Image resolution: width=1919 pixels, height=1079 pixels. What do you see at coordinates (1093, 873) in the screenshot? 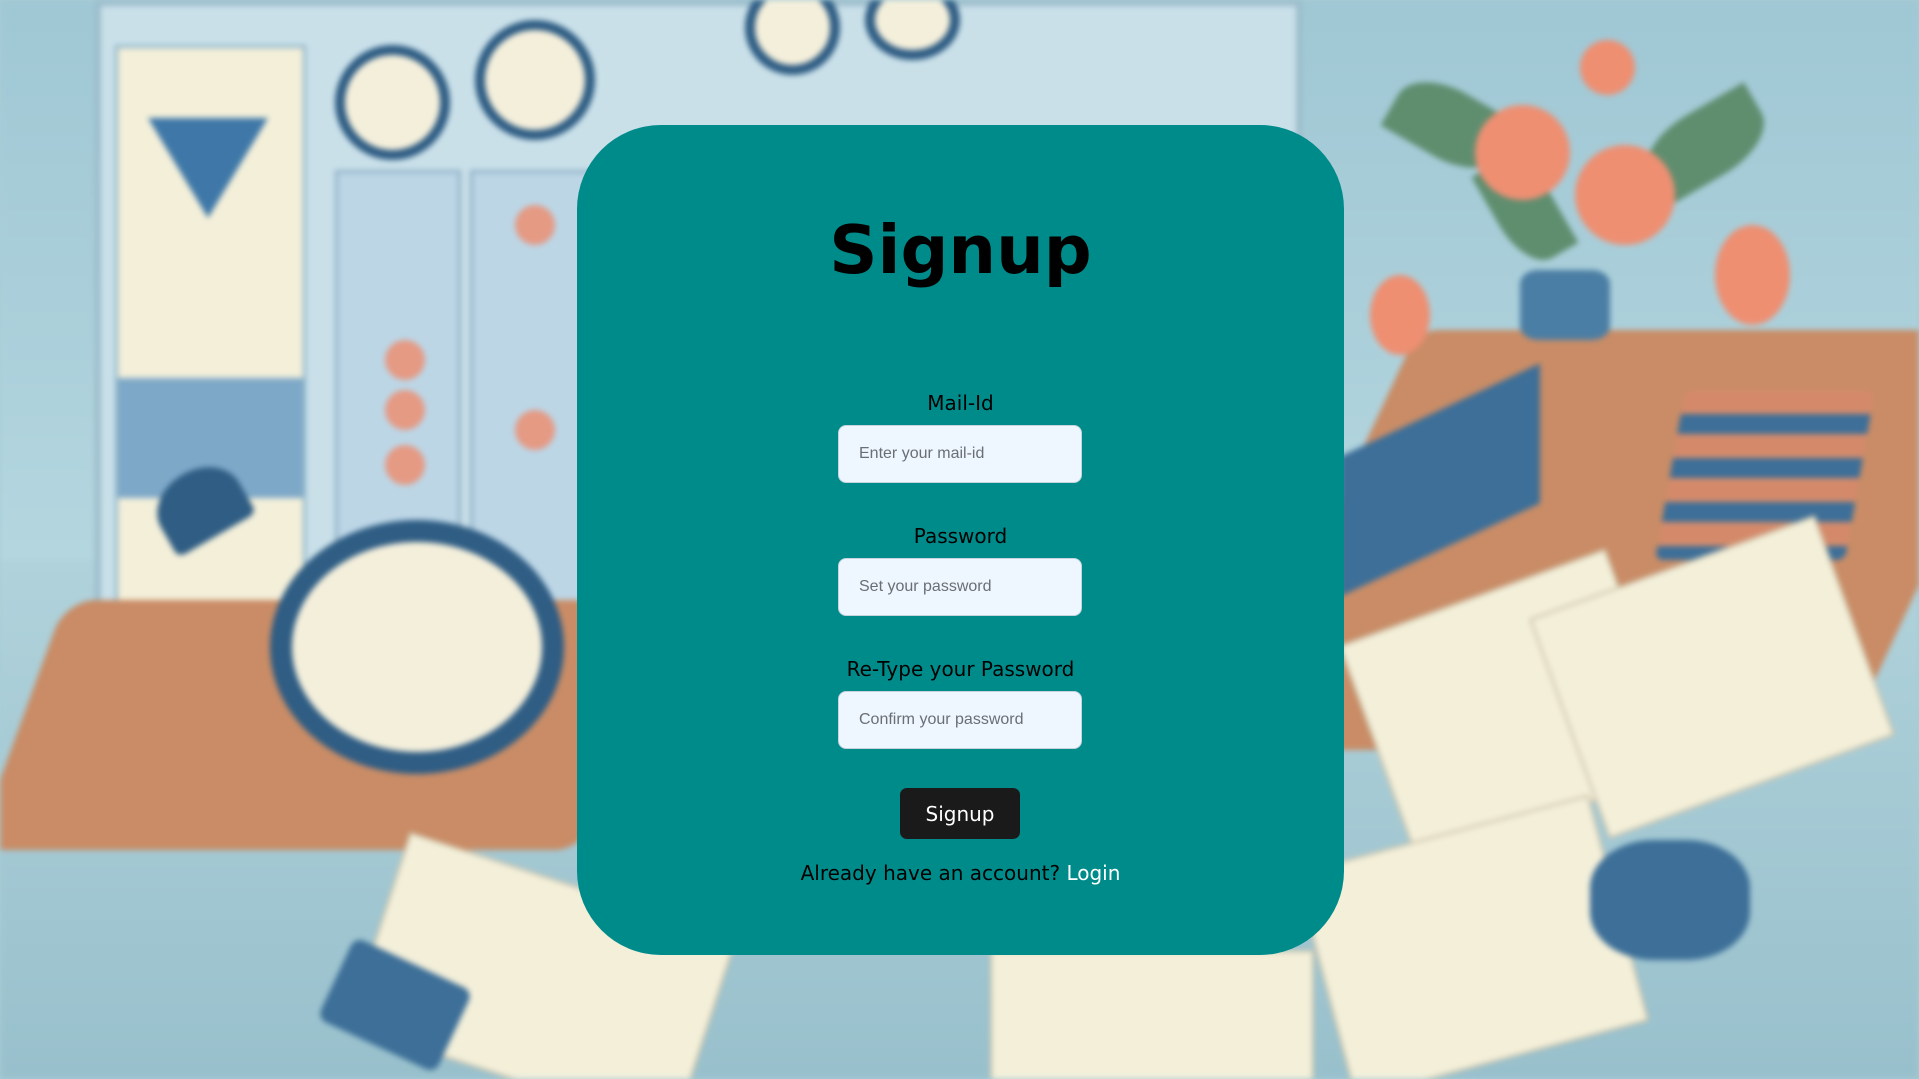
I see `login-link: Login` at bounding box center [1093, 873].